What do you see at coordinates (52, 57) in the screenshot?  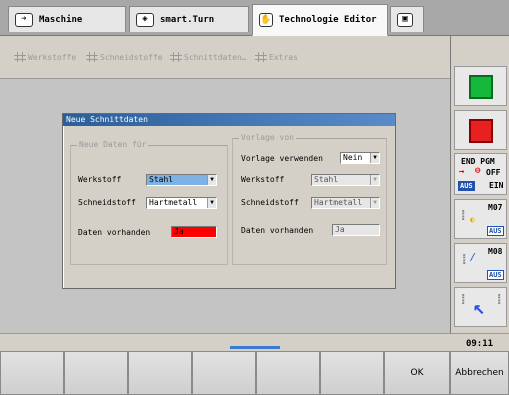 I see `menu-label: Werkstoffe` at bounding box center [52, 57].